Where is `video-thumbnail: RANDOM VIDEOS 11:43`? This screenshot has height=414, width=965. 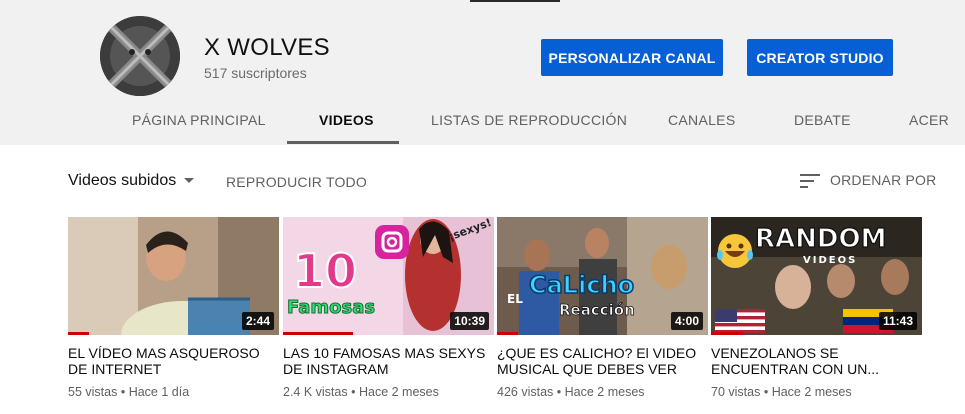 video-thumbnail: RANDOM VIDEOS 11:43 is located at coordinates (816, 276).